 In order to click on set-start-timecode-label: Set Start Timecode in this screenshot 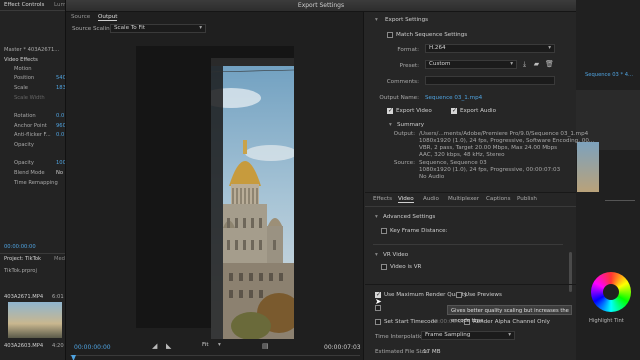, I will do `click(411, 322)`.